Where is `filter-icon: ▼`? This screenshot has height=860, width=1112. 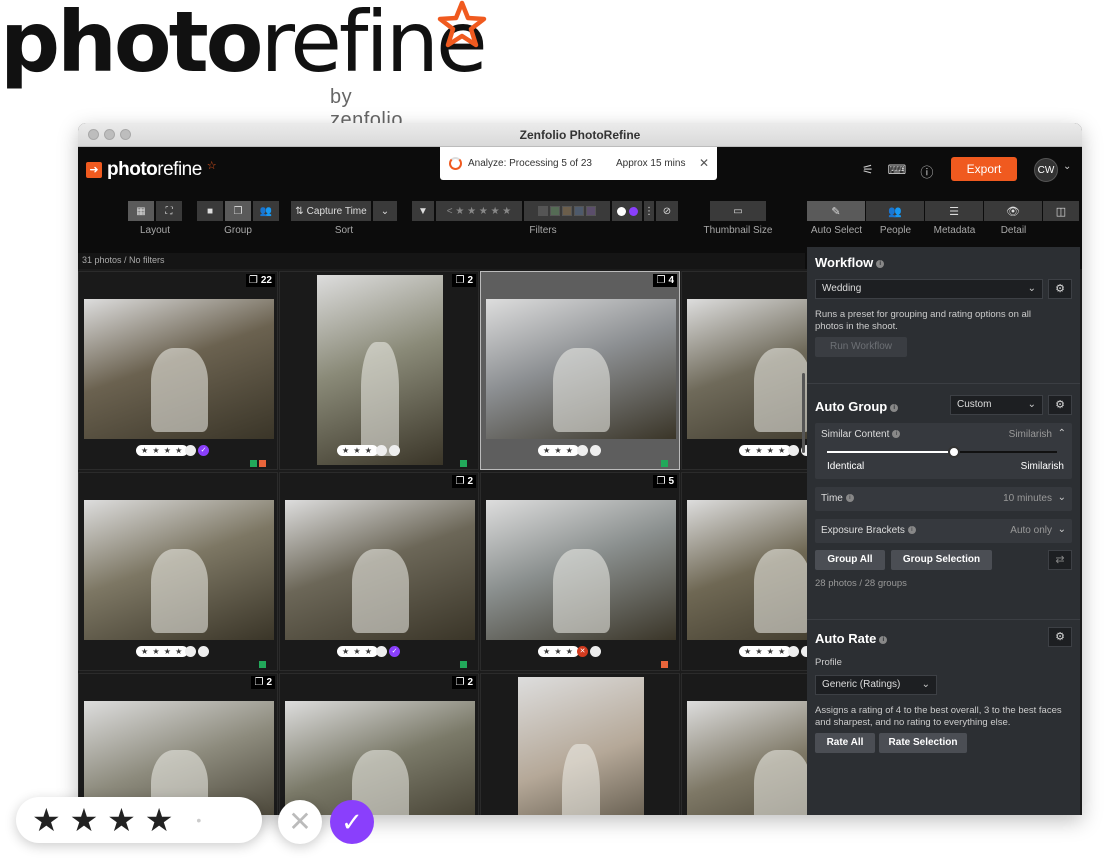
filter-icon: ▼ is located at coordinates (423, 211).